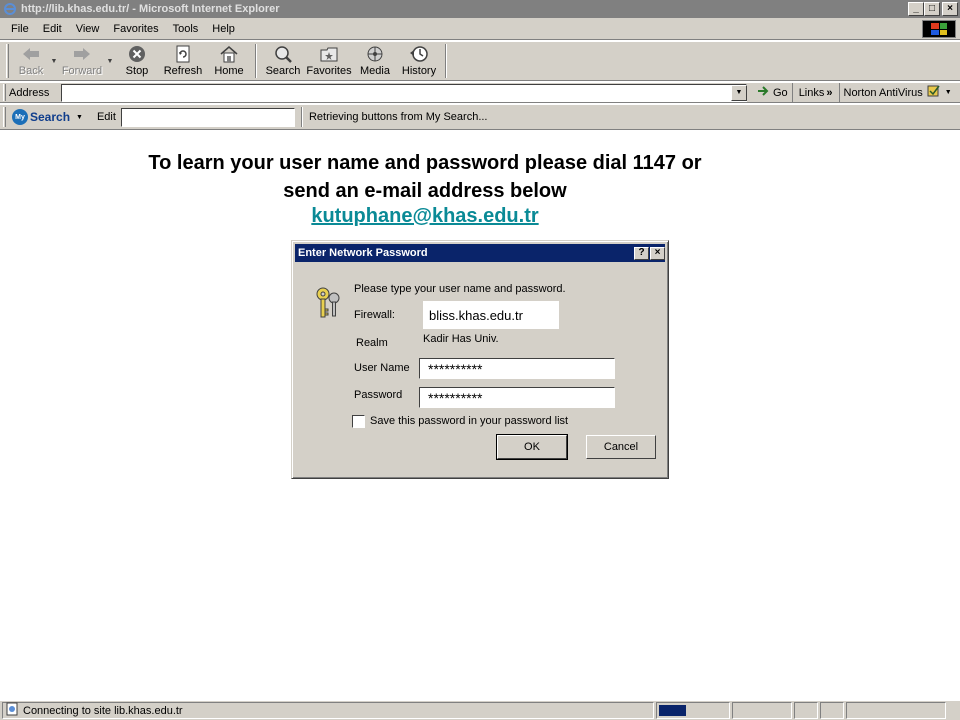 This screenshot has width=960, height=720. I want to click on favorites-folder-icon, so click(329, 54).